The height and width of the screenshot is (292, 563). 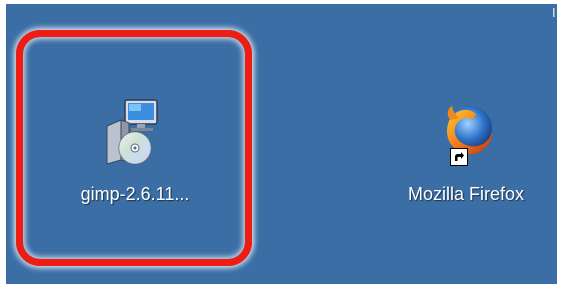 What do you see at coordinates (466, 194) in the screenshot?
I see `icon-label: Mozilla Firefox` at bounding box center [466, 194].